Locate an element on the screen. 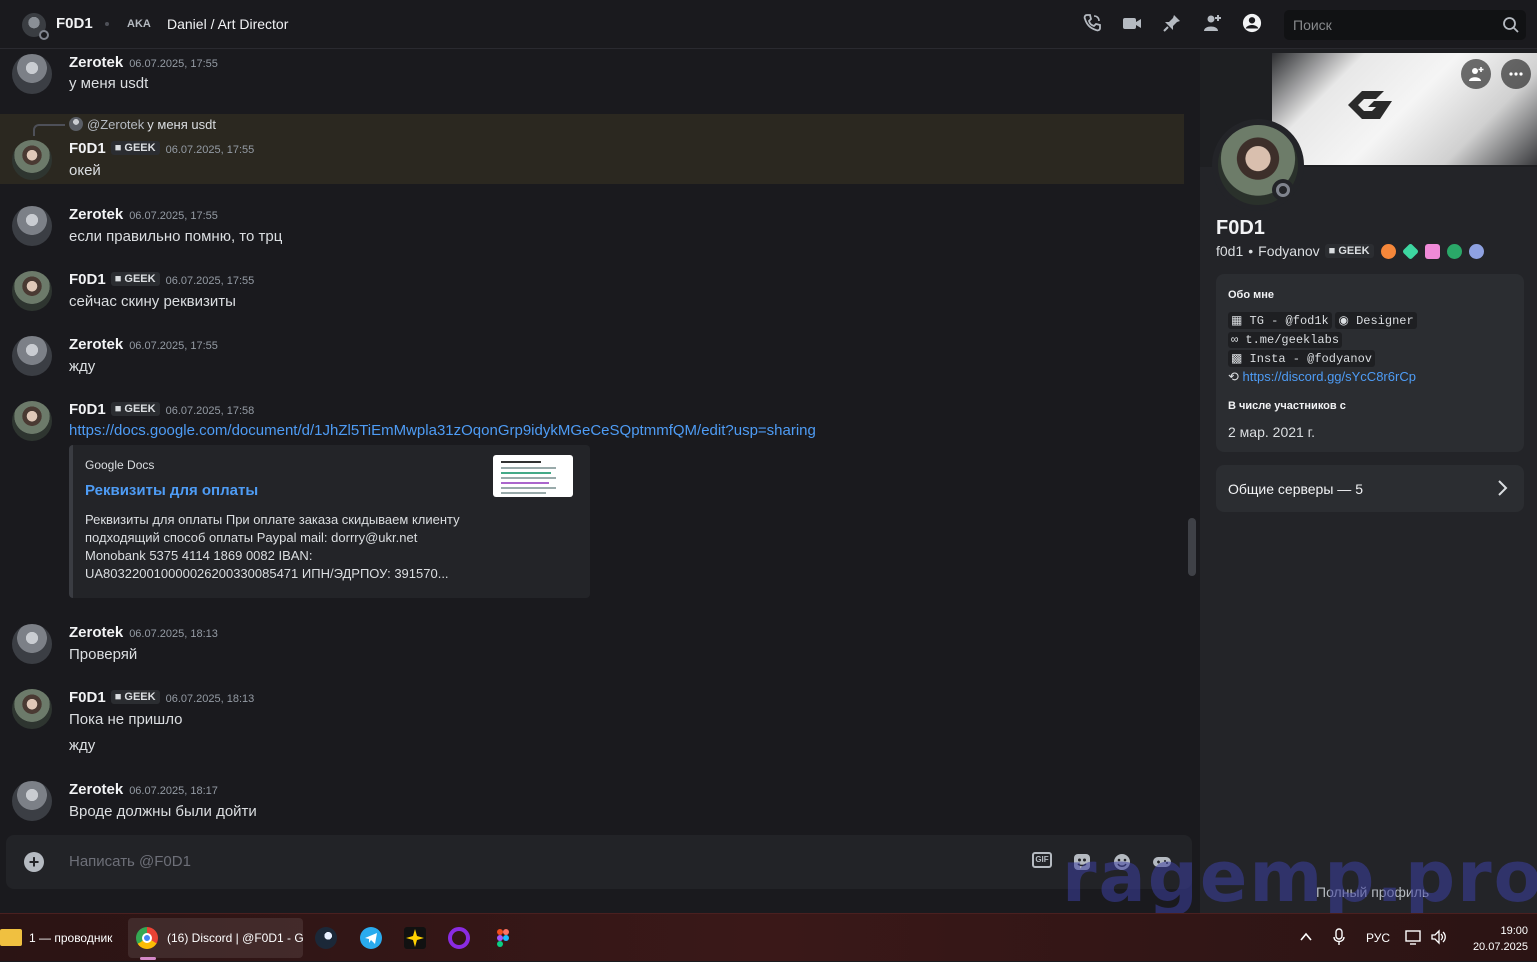 The image size is (1537, 962). embed-thumbnail is located at coordinates (533, 476).